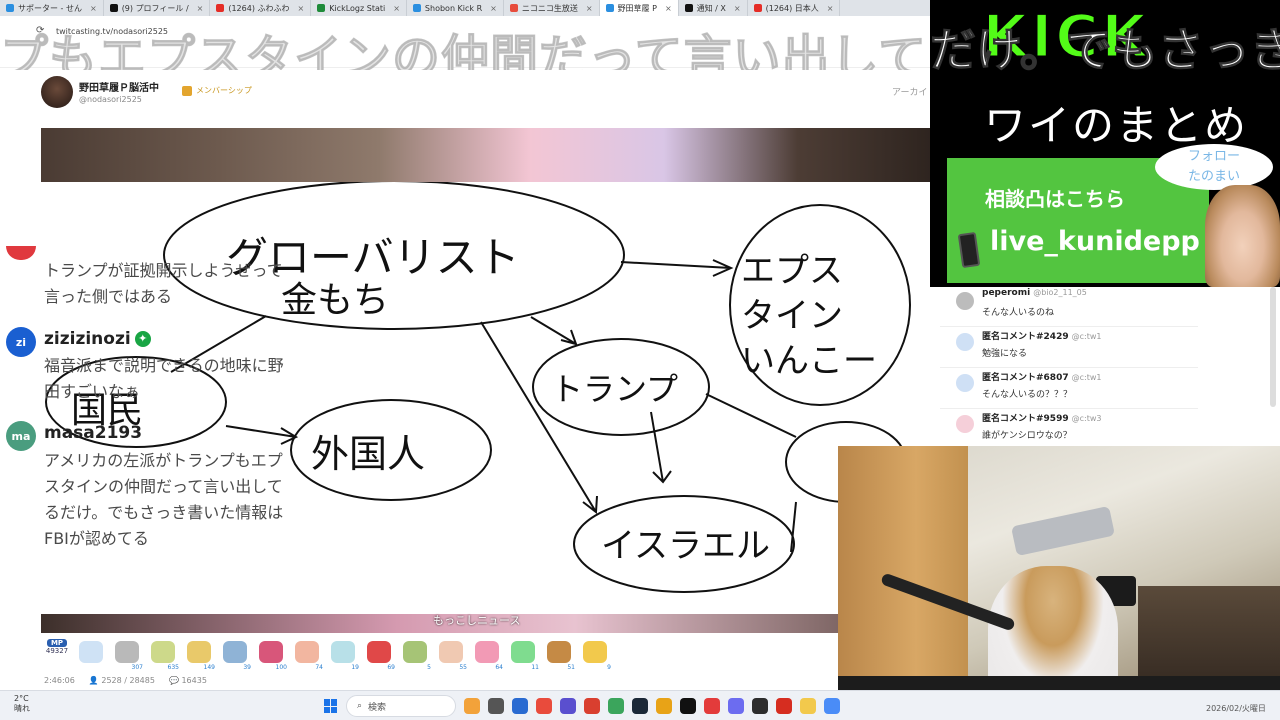 Image resolution: width=1280 pixels, height=720 pixels. Describe the element at coordinates (57, 92) in the screenshot. I see `channel-avatar` at that location.